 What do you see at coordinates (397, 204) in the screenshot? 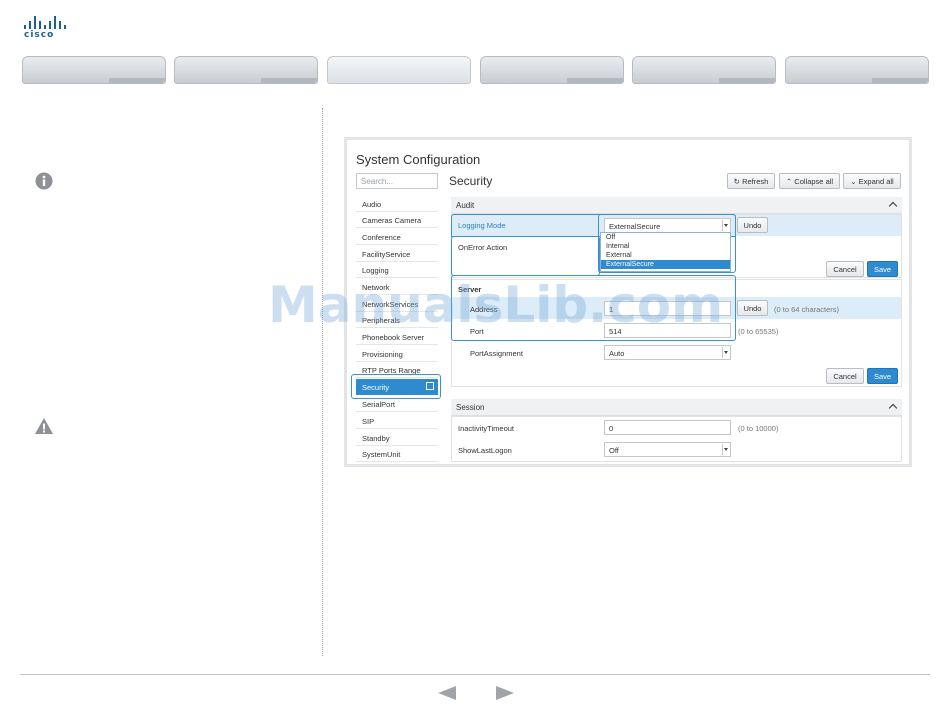
I see `menu-item-audio: Audio` at bounding box center [397, 204].